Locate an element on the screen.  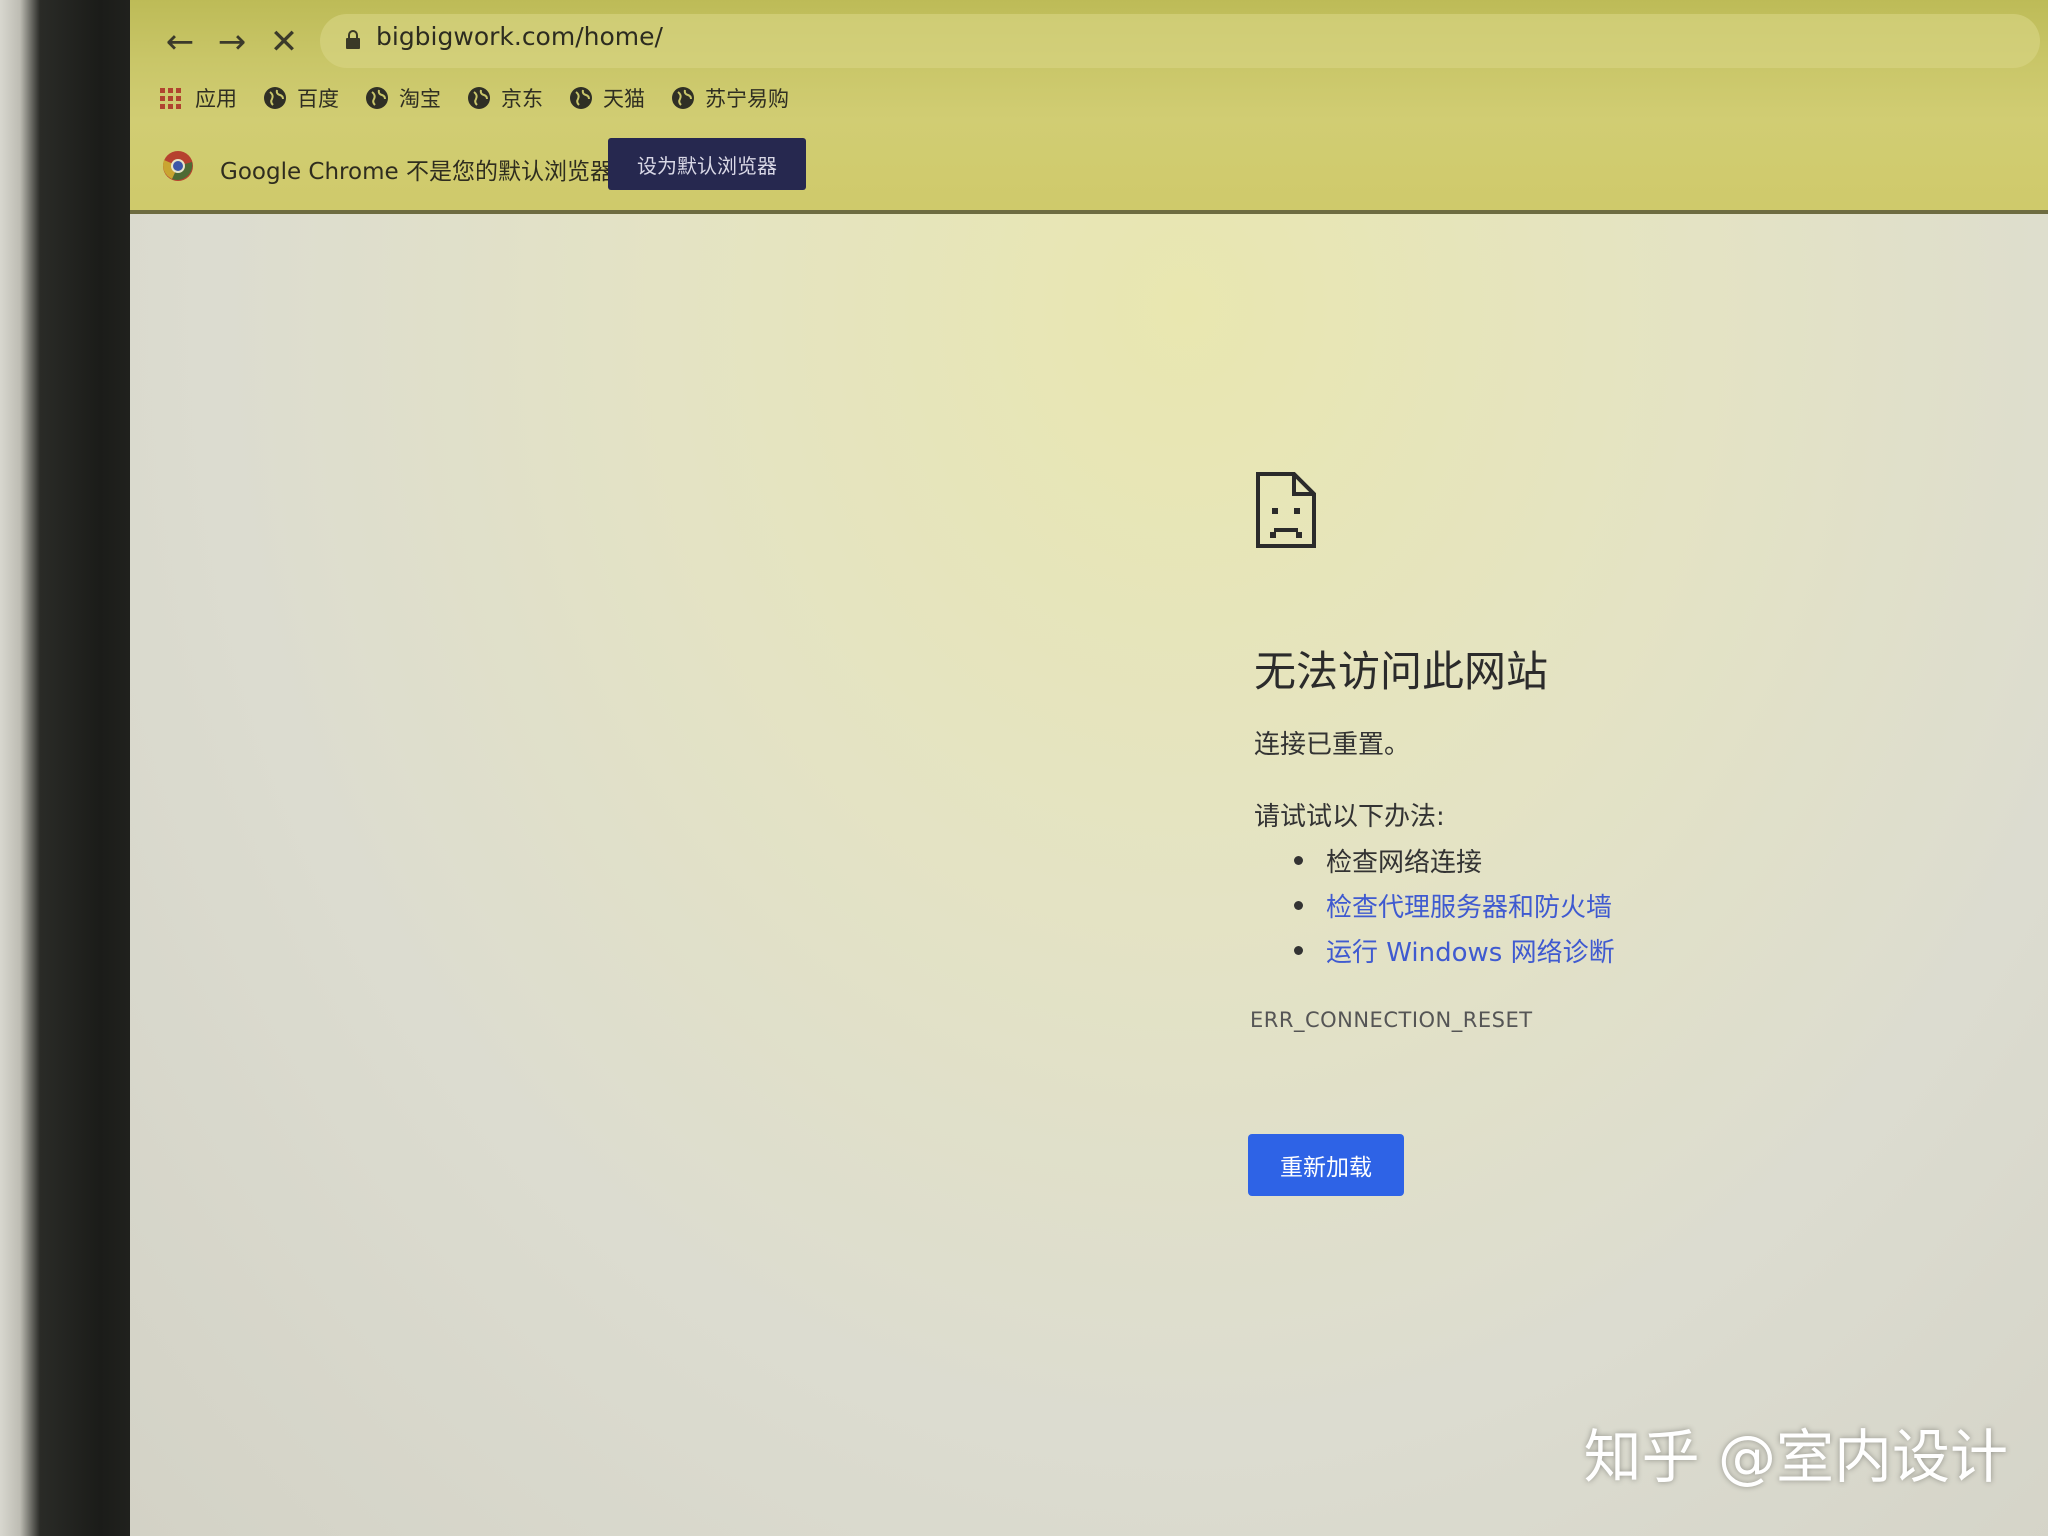
bookmark-label: 苏宁易购 is located at coordinates (747, 99).